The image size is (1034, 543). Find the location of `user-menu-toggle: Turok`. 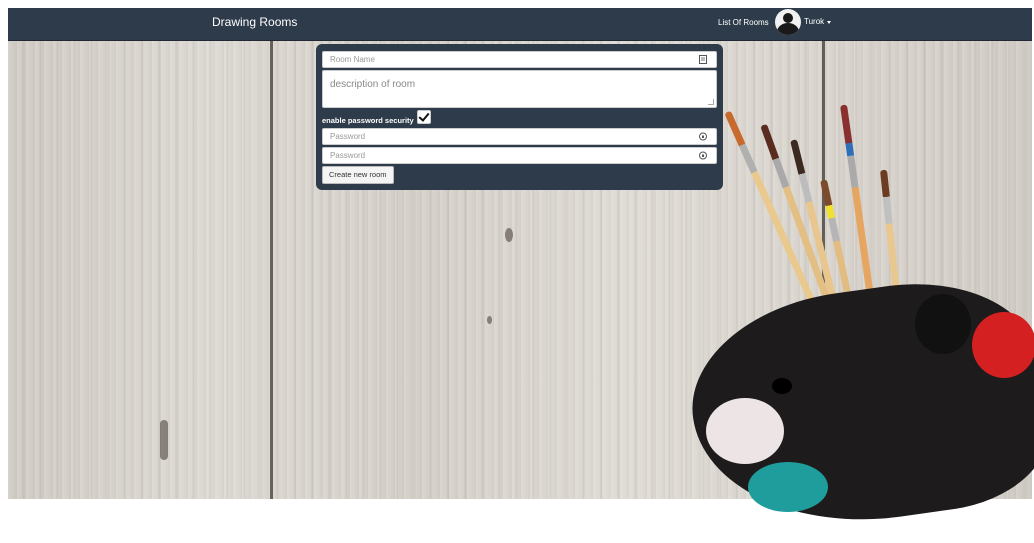

user-menu-toggle: Turok is located at coordinates (814, 21).